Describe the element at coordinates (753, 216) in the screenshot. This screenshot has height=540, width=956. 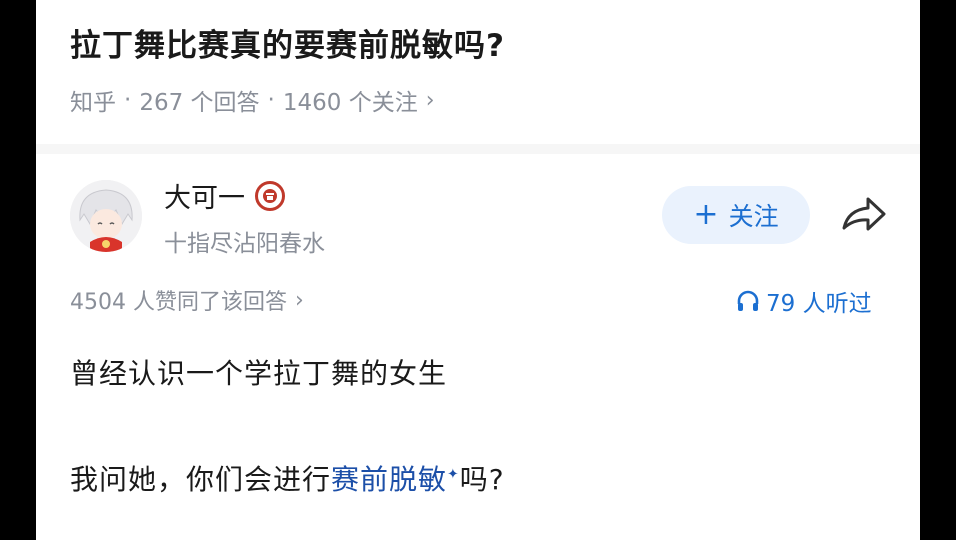
I see `follow-button-label: 关注` at that location.